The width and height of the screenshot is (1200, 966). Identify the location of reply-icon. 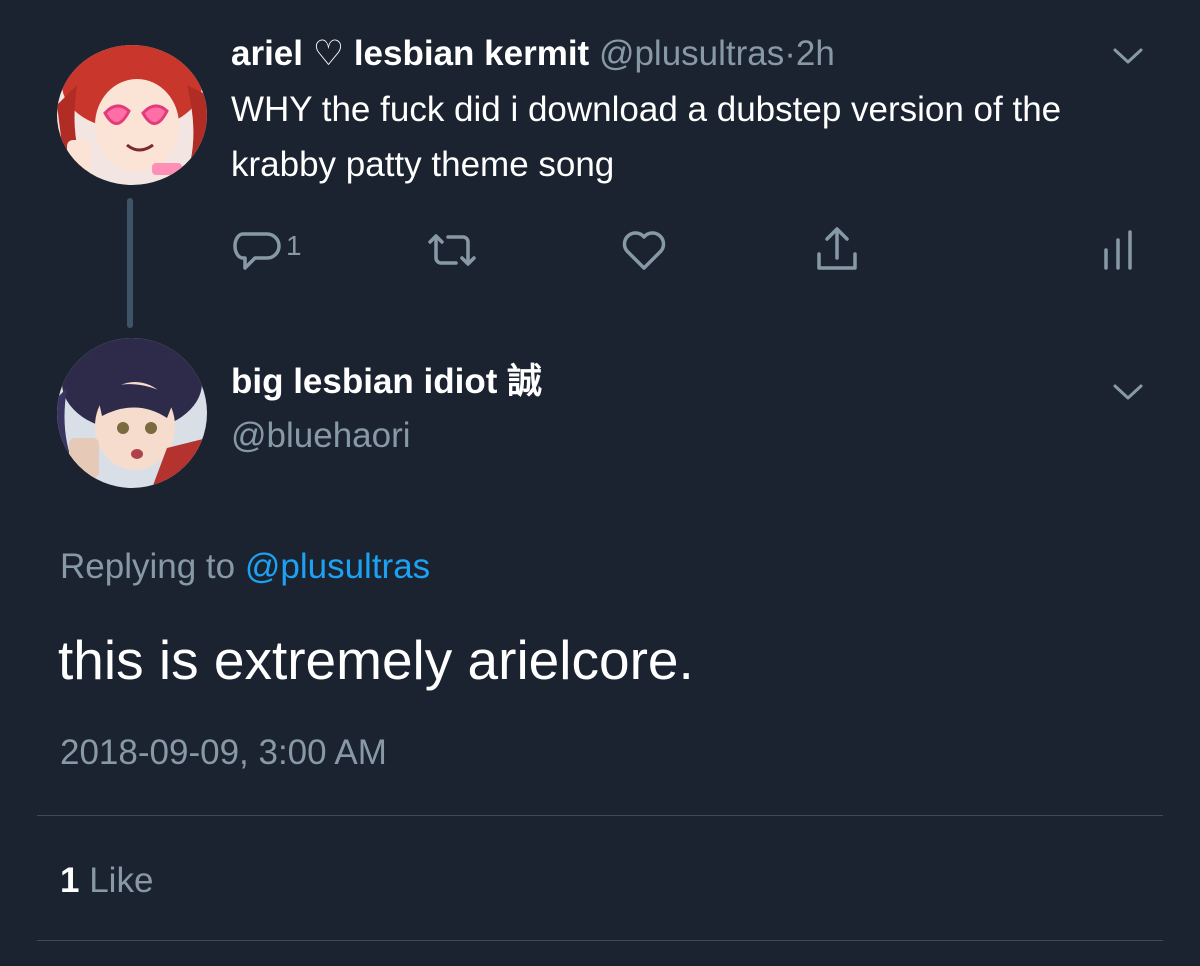
(258, 250).